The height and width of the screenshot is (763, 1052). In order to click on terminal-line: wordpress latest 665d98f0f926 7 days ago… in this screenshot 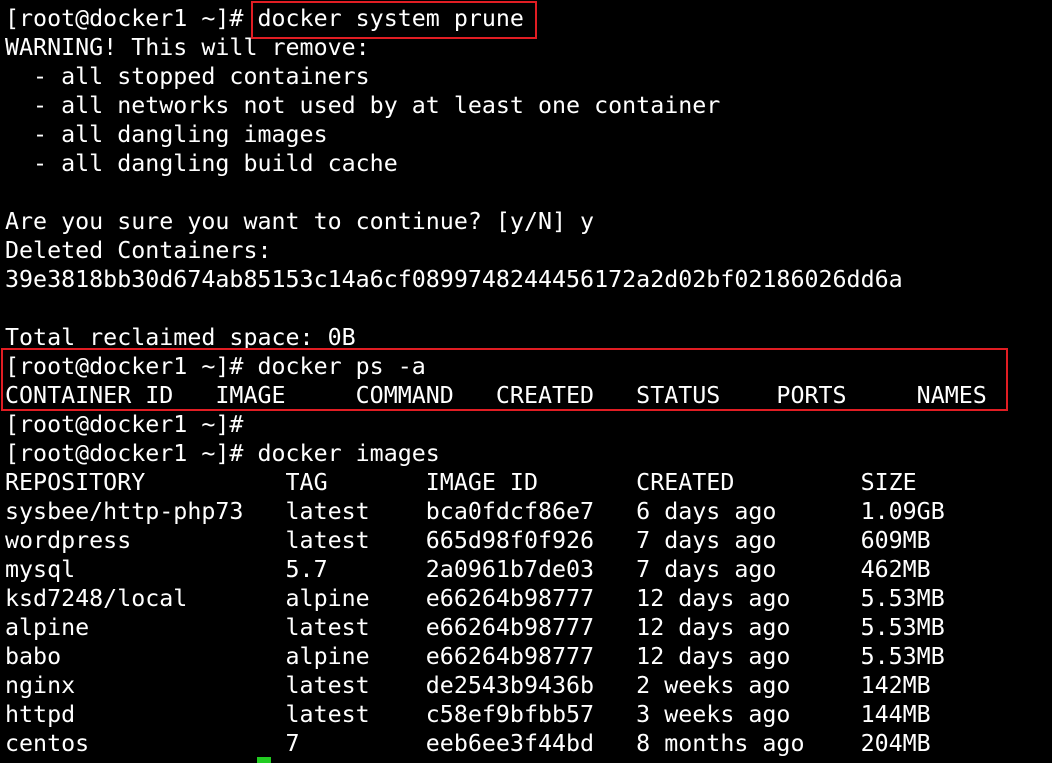, I will do `click(468, 540)`.